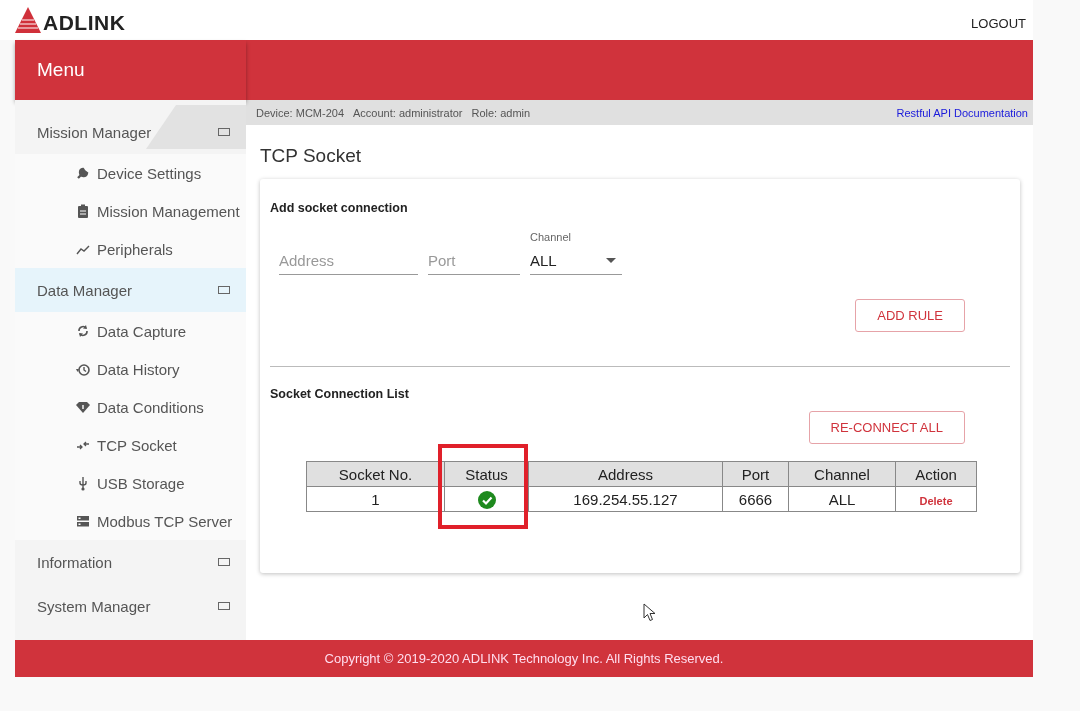 The width and height of the screenshot is (1080, 711). Describe the element at coordinates (339, 207) in the screenshot. I see `section-title: Add socket connection` at that location.